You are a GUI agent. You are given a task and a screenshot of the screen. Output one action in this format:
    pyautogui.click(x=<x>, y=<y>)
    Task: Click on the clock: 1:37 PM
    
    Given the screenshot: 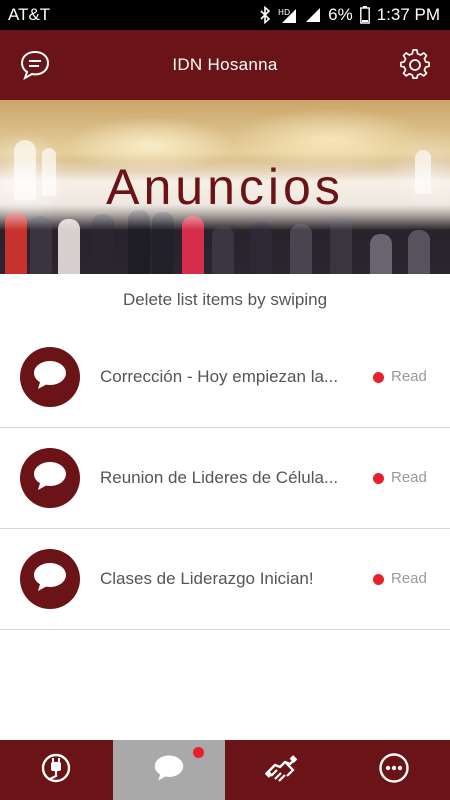 What is the action you would take?
    pyautogui.click(x=408, y=14)
    